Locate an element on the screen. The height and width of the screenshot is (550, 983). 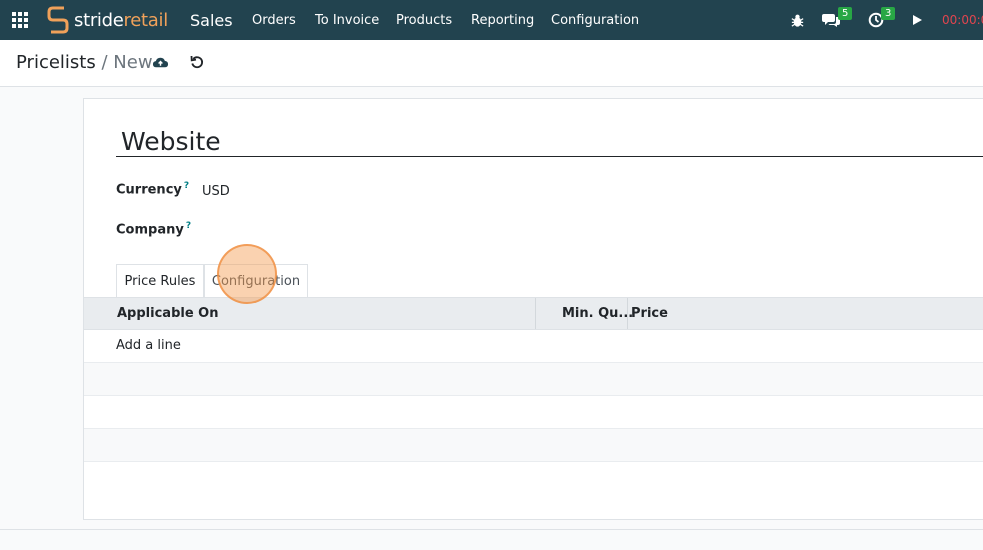
menu-configuration: Configuration is located at coordinates (595, 20).